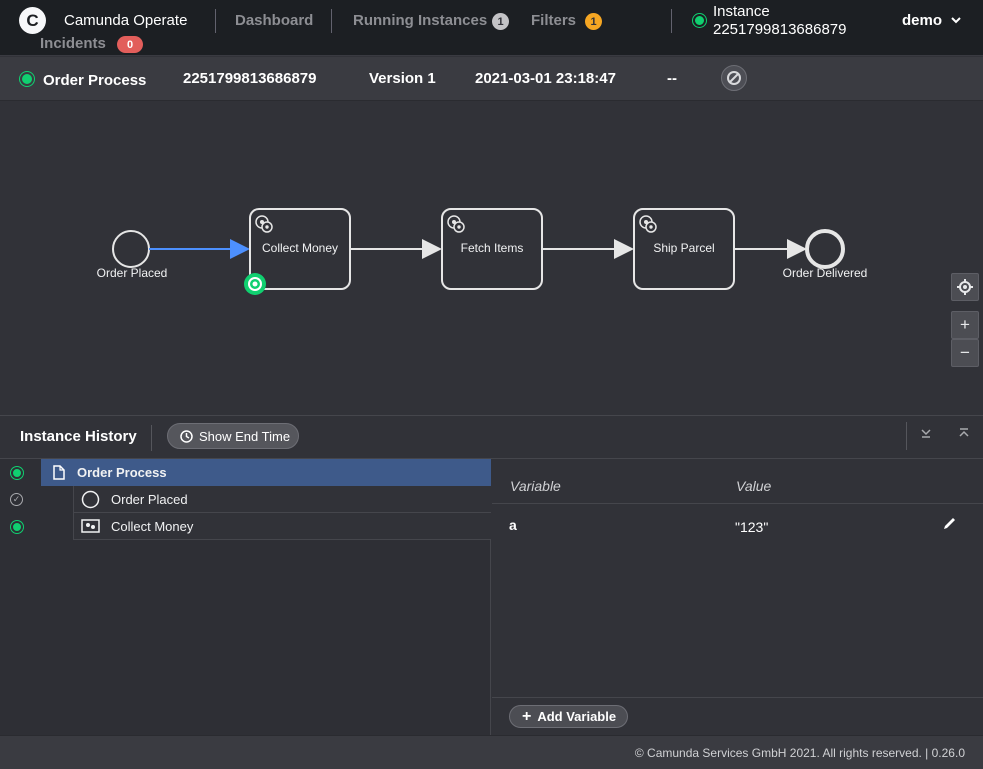 Image resolution: width=983 pixels, height=769 pixels. What do you see at coordinates (491, 437) in the screenshot?
I see `instance-history-header` at bounding box center [491, 437].